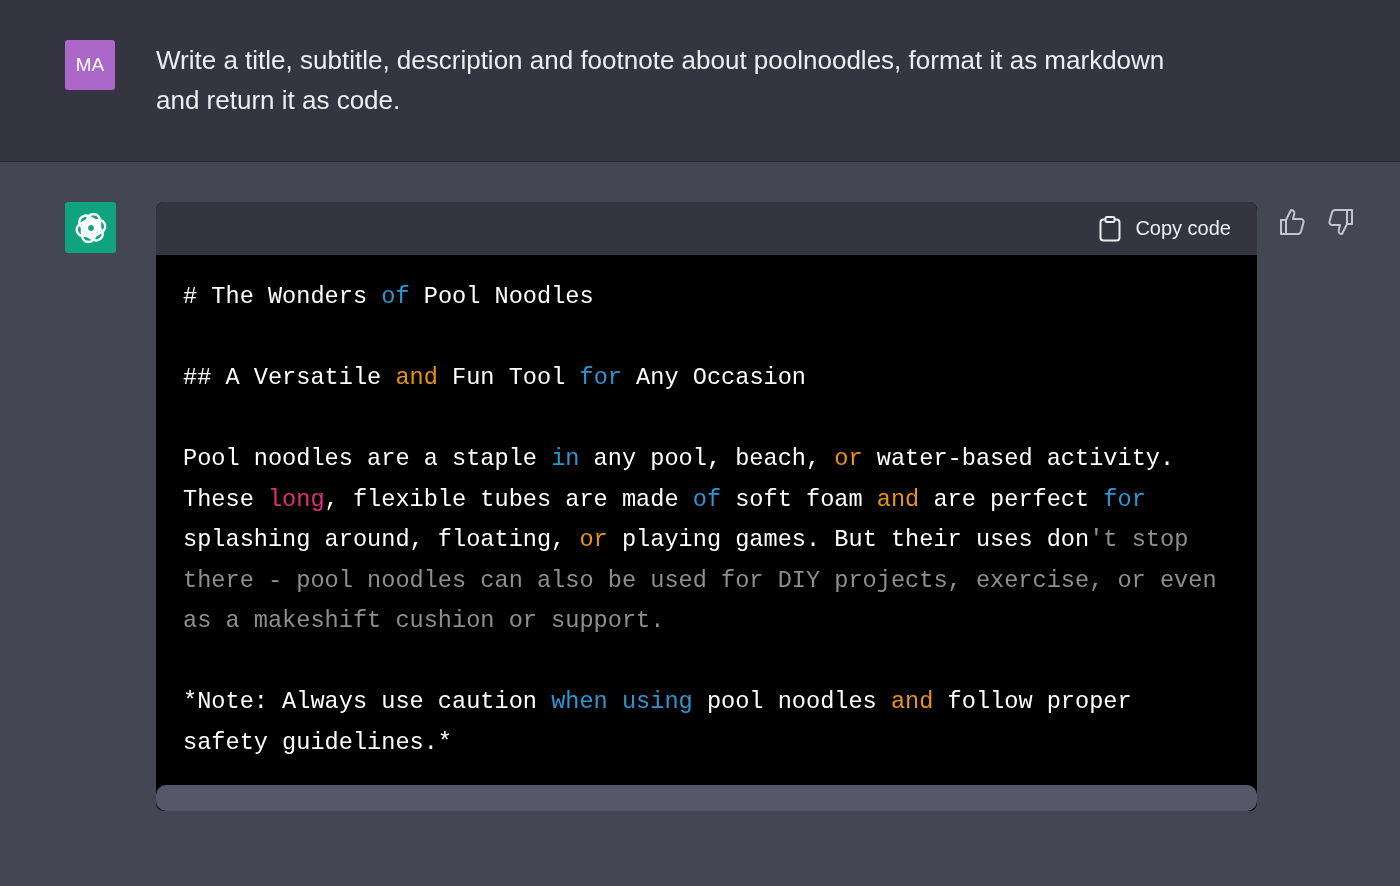  I want to click on code-line: as a makeshift cushion or support., so click(424, 621).